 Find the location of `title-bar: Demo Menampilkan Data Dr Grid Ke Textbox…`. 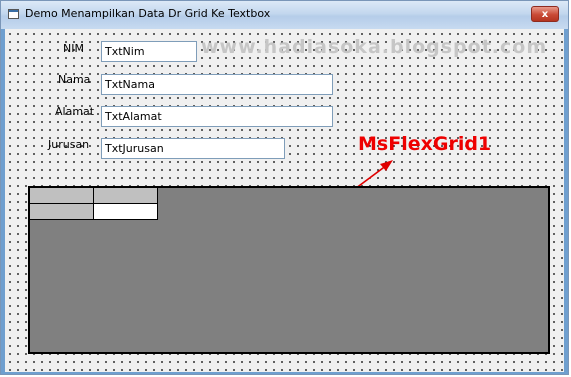

title-bar: Demo Menampilkan Data Dr Grid Ke Textbox… is located at coordinates (284, 15).